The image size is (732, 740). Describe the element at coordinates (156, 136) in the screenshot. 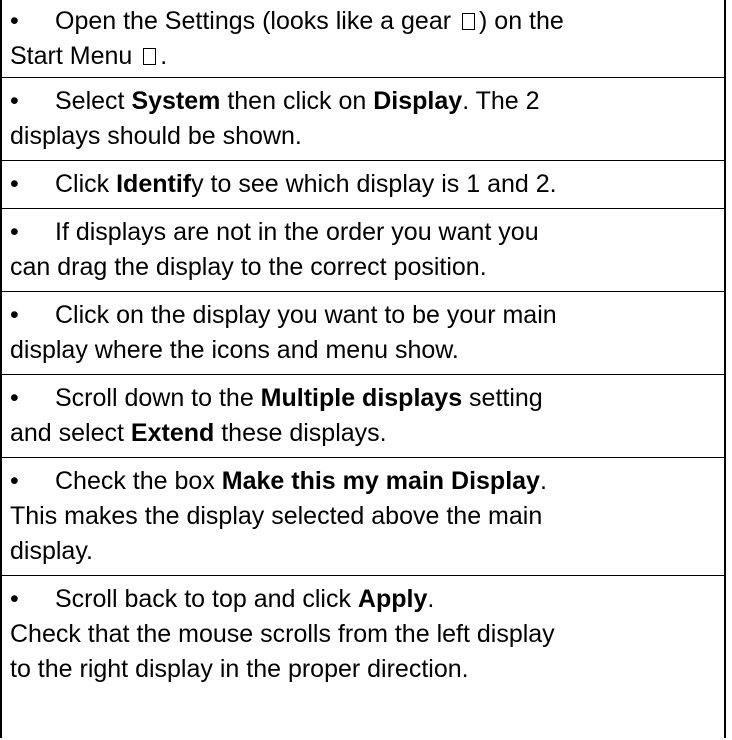

I see `line: displays should be shown.` at that location.